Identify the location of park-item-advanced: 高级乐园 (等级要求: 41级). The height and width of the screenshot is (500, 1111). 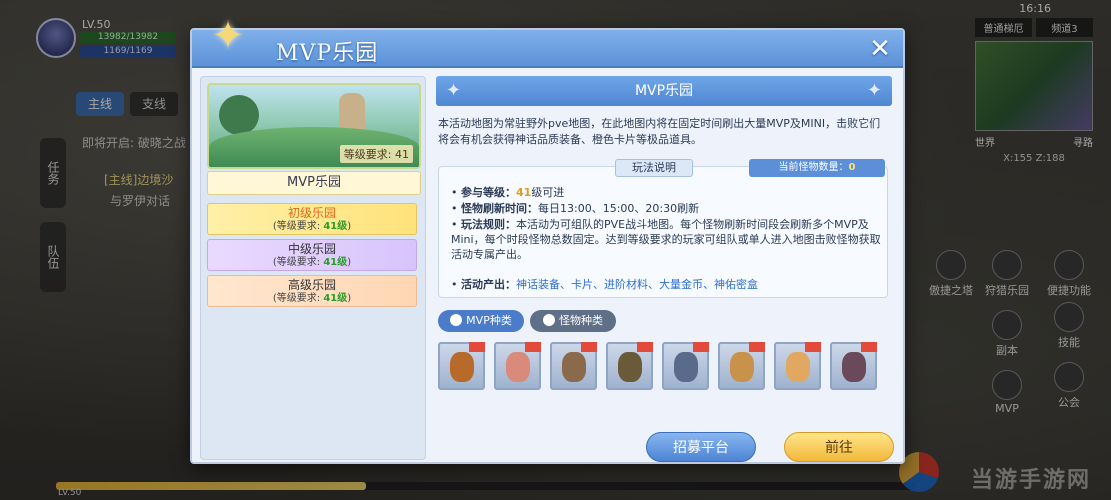
(312, 291).